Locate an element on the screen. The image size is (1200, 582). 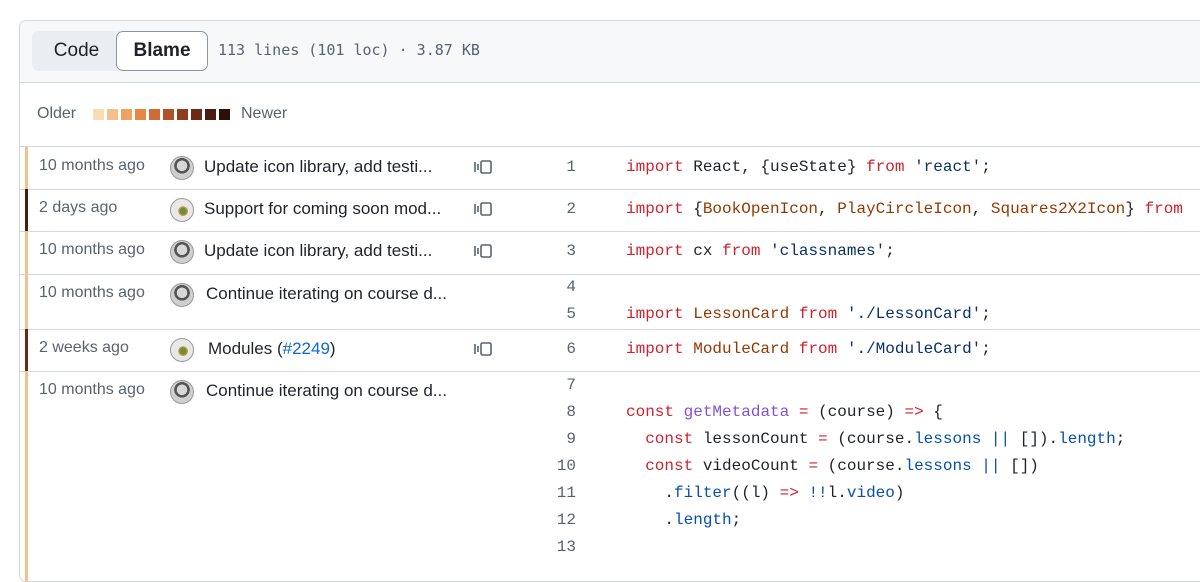
code-token: . is located at coordinates (650, 520).